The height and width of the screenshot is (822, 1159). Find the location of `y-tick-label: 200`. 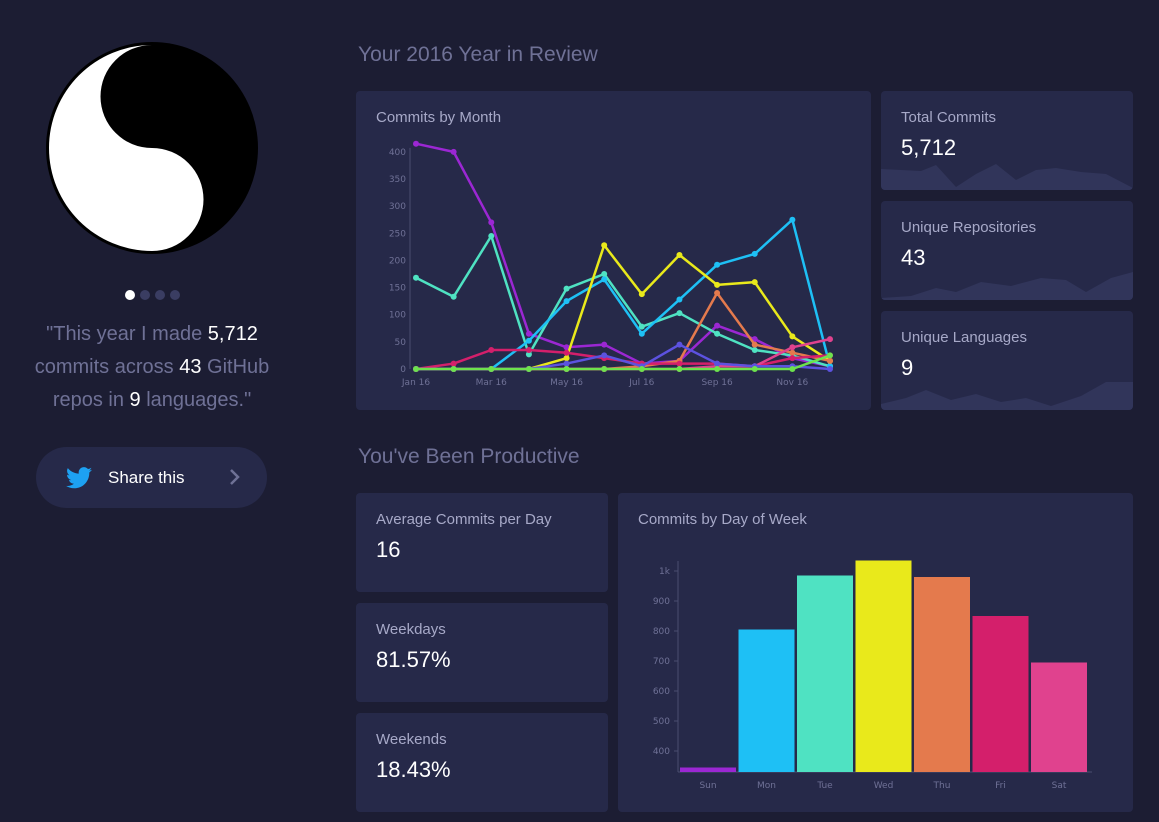

y-tick-label: 200 is located at coordinates (397, 261).